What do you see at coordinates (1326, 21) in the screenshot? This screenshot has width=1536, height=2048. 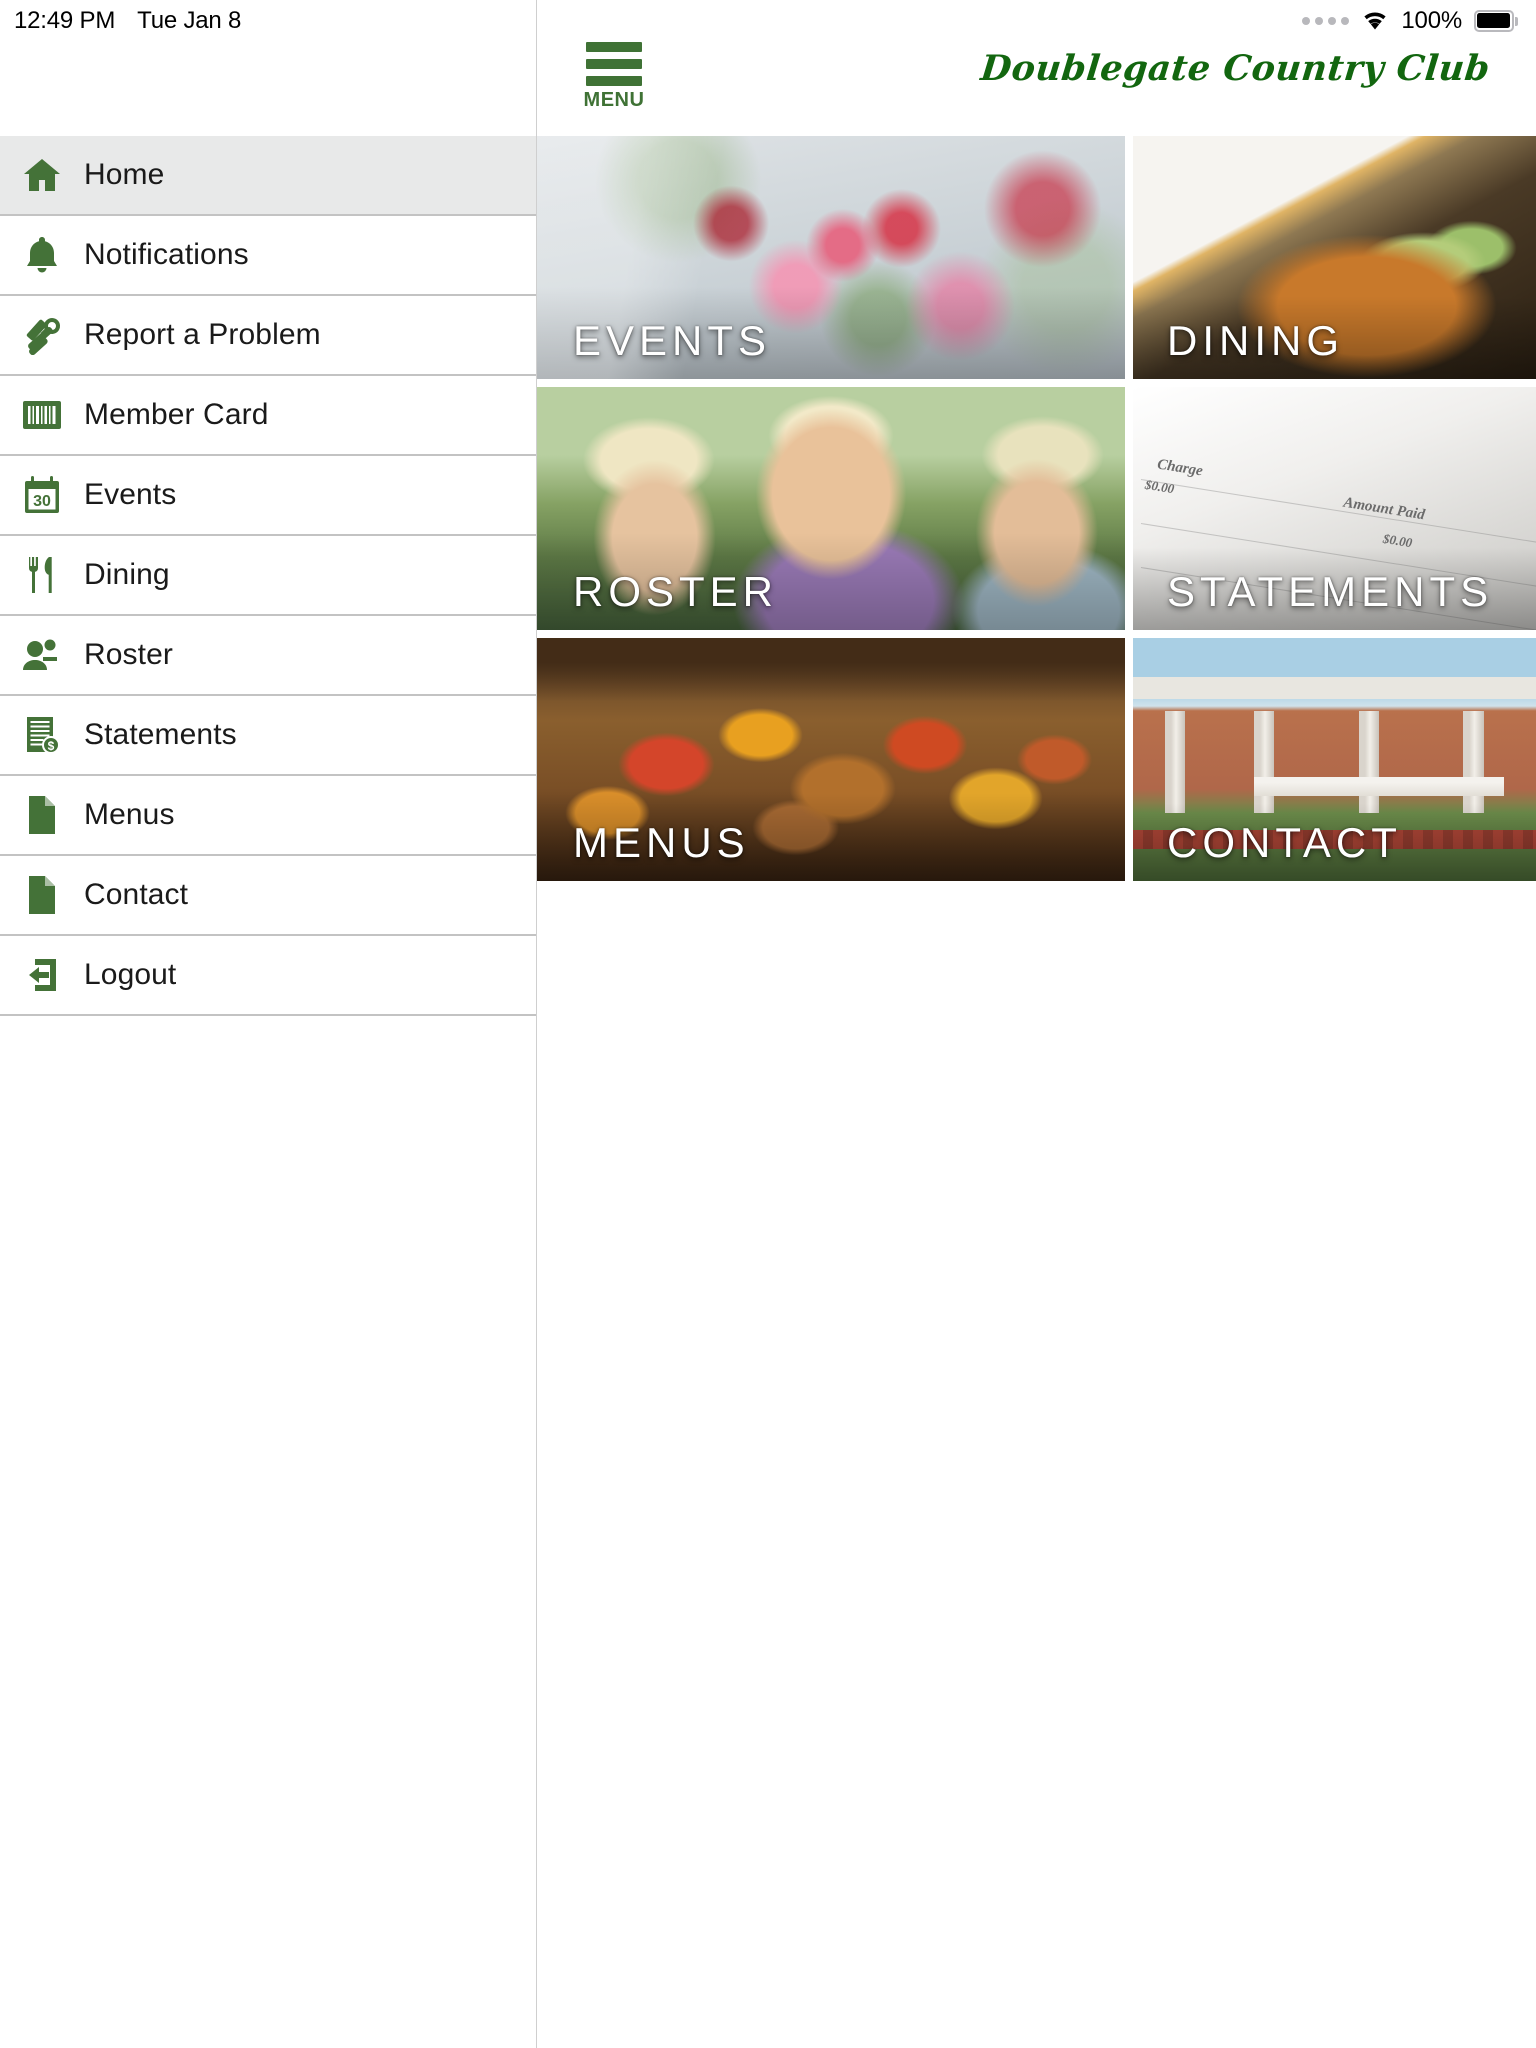 I see `signal-dots-icon` at bounding box center [1326, 21].